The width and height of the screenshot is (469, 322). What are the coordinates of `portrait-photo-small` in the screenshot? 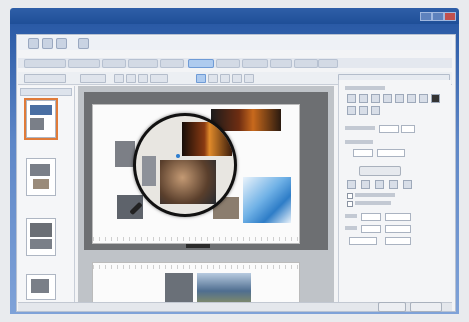 It's located at (125, 154).